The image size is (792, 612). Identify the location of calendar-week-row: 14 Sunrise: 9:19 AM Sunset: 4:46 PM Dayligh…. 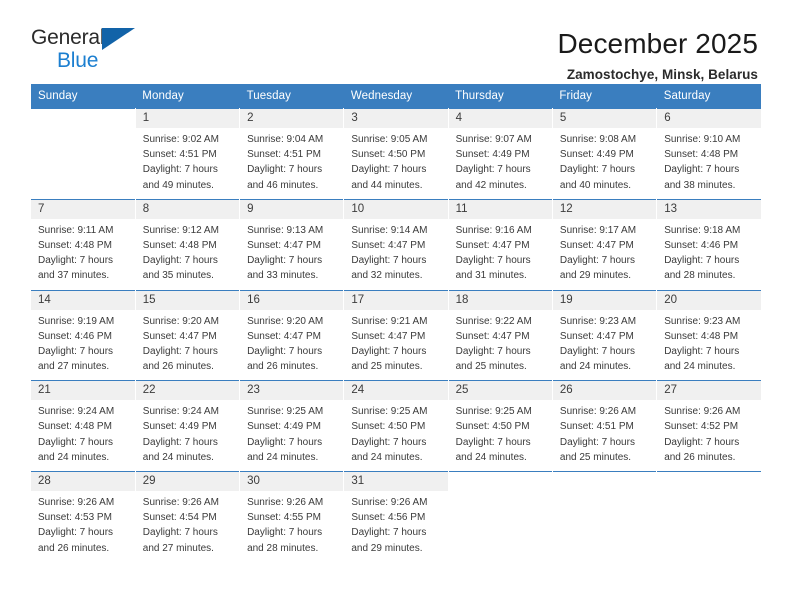
(396, 335).